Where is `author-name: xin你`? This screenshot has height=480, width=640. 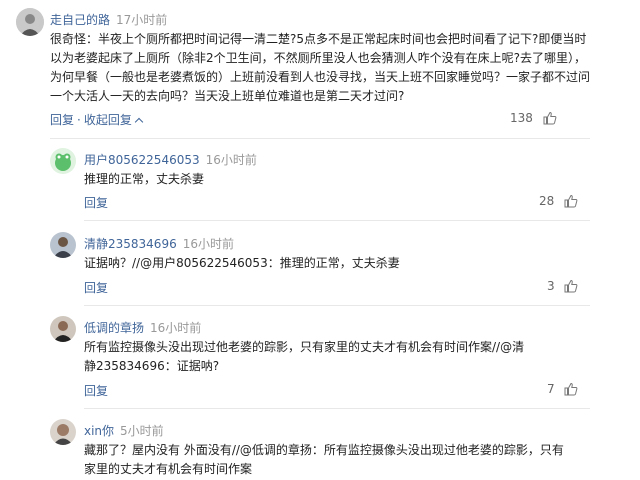
author-name: xin你 is located at coordinates (99, 431).